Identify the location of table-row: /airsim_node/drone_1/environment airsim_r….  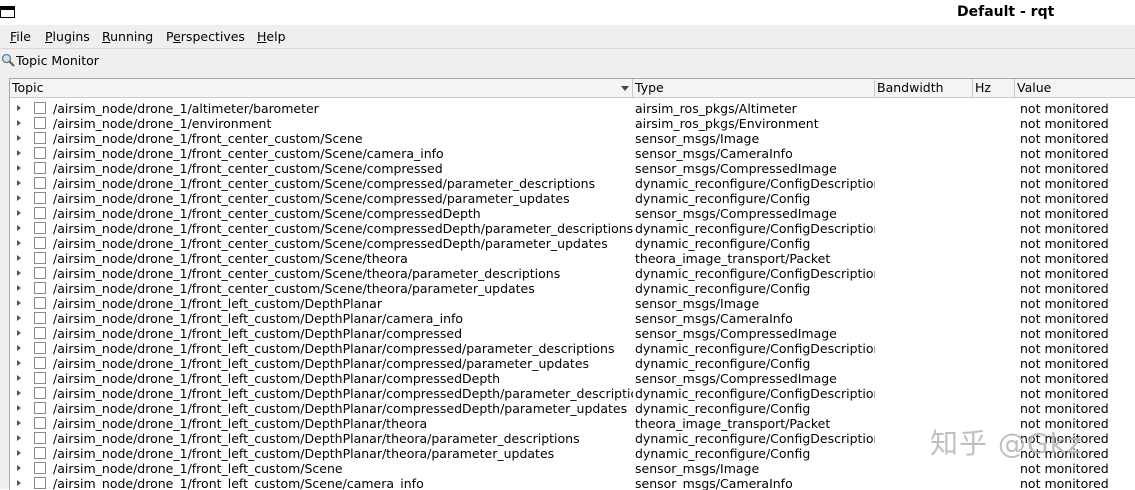
(572, 123).